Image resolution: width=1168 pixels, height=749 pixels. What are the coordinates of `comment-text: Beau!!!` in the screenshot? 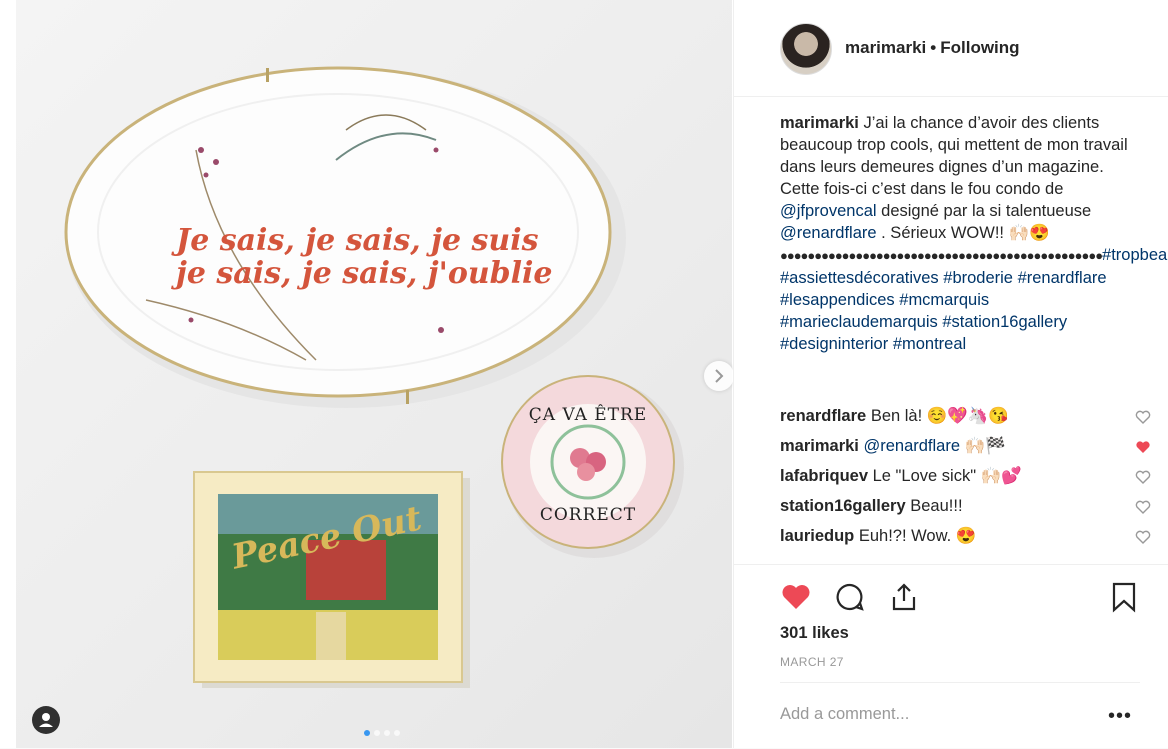 It's located at (936, 506).